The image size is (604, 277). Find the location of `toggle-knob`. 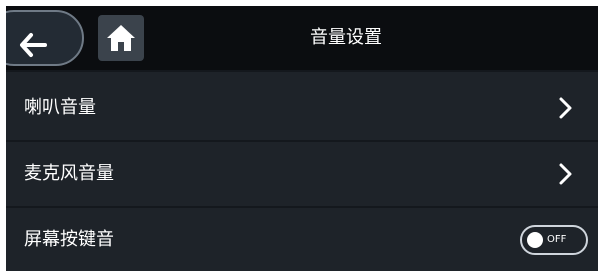

toggle-knob is located at coordinates (535, 240).